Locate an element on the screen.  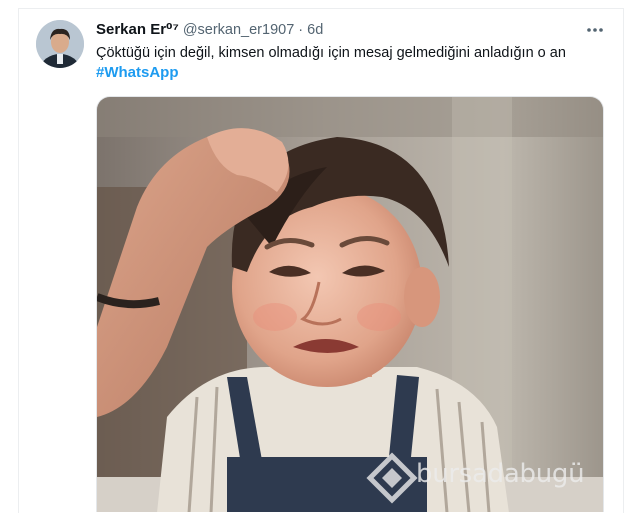
watermark-diamond-icon is located at coordinates (392, 478).